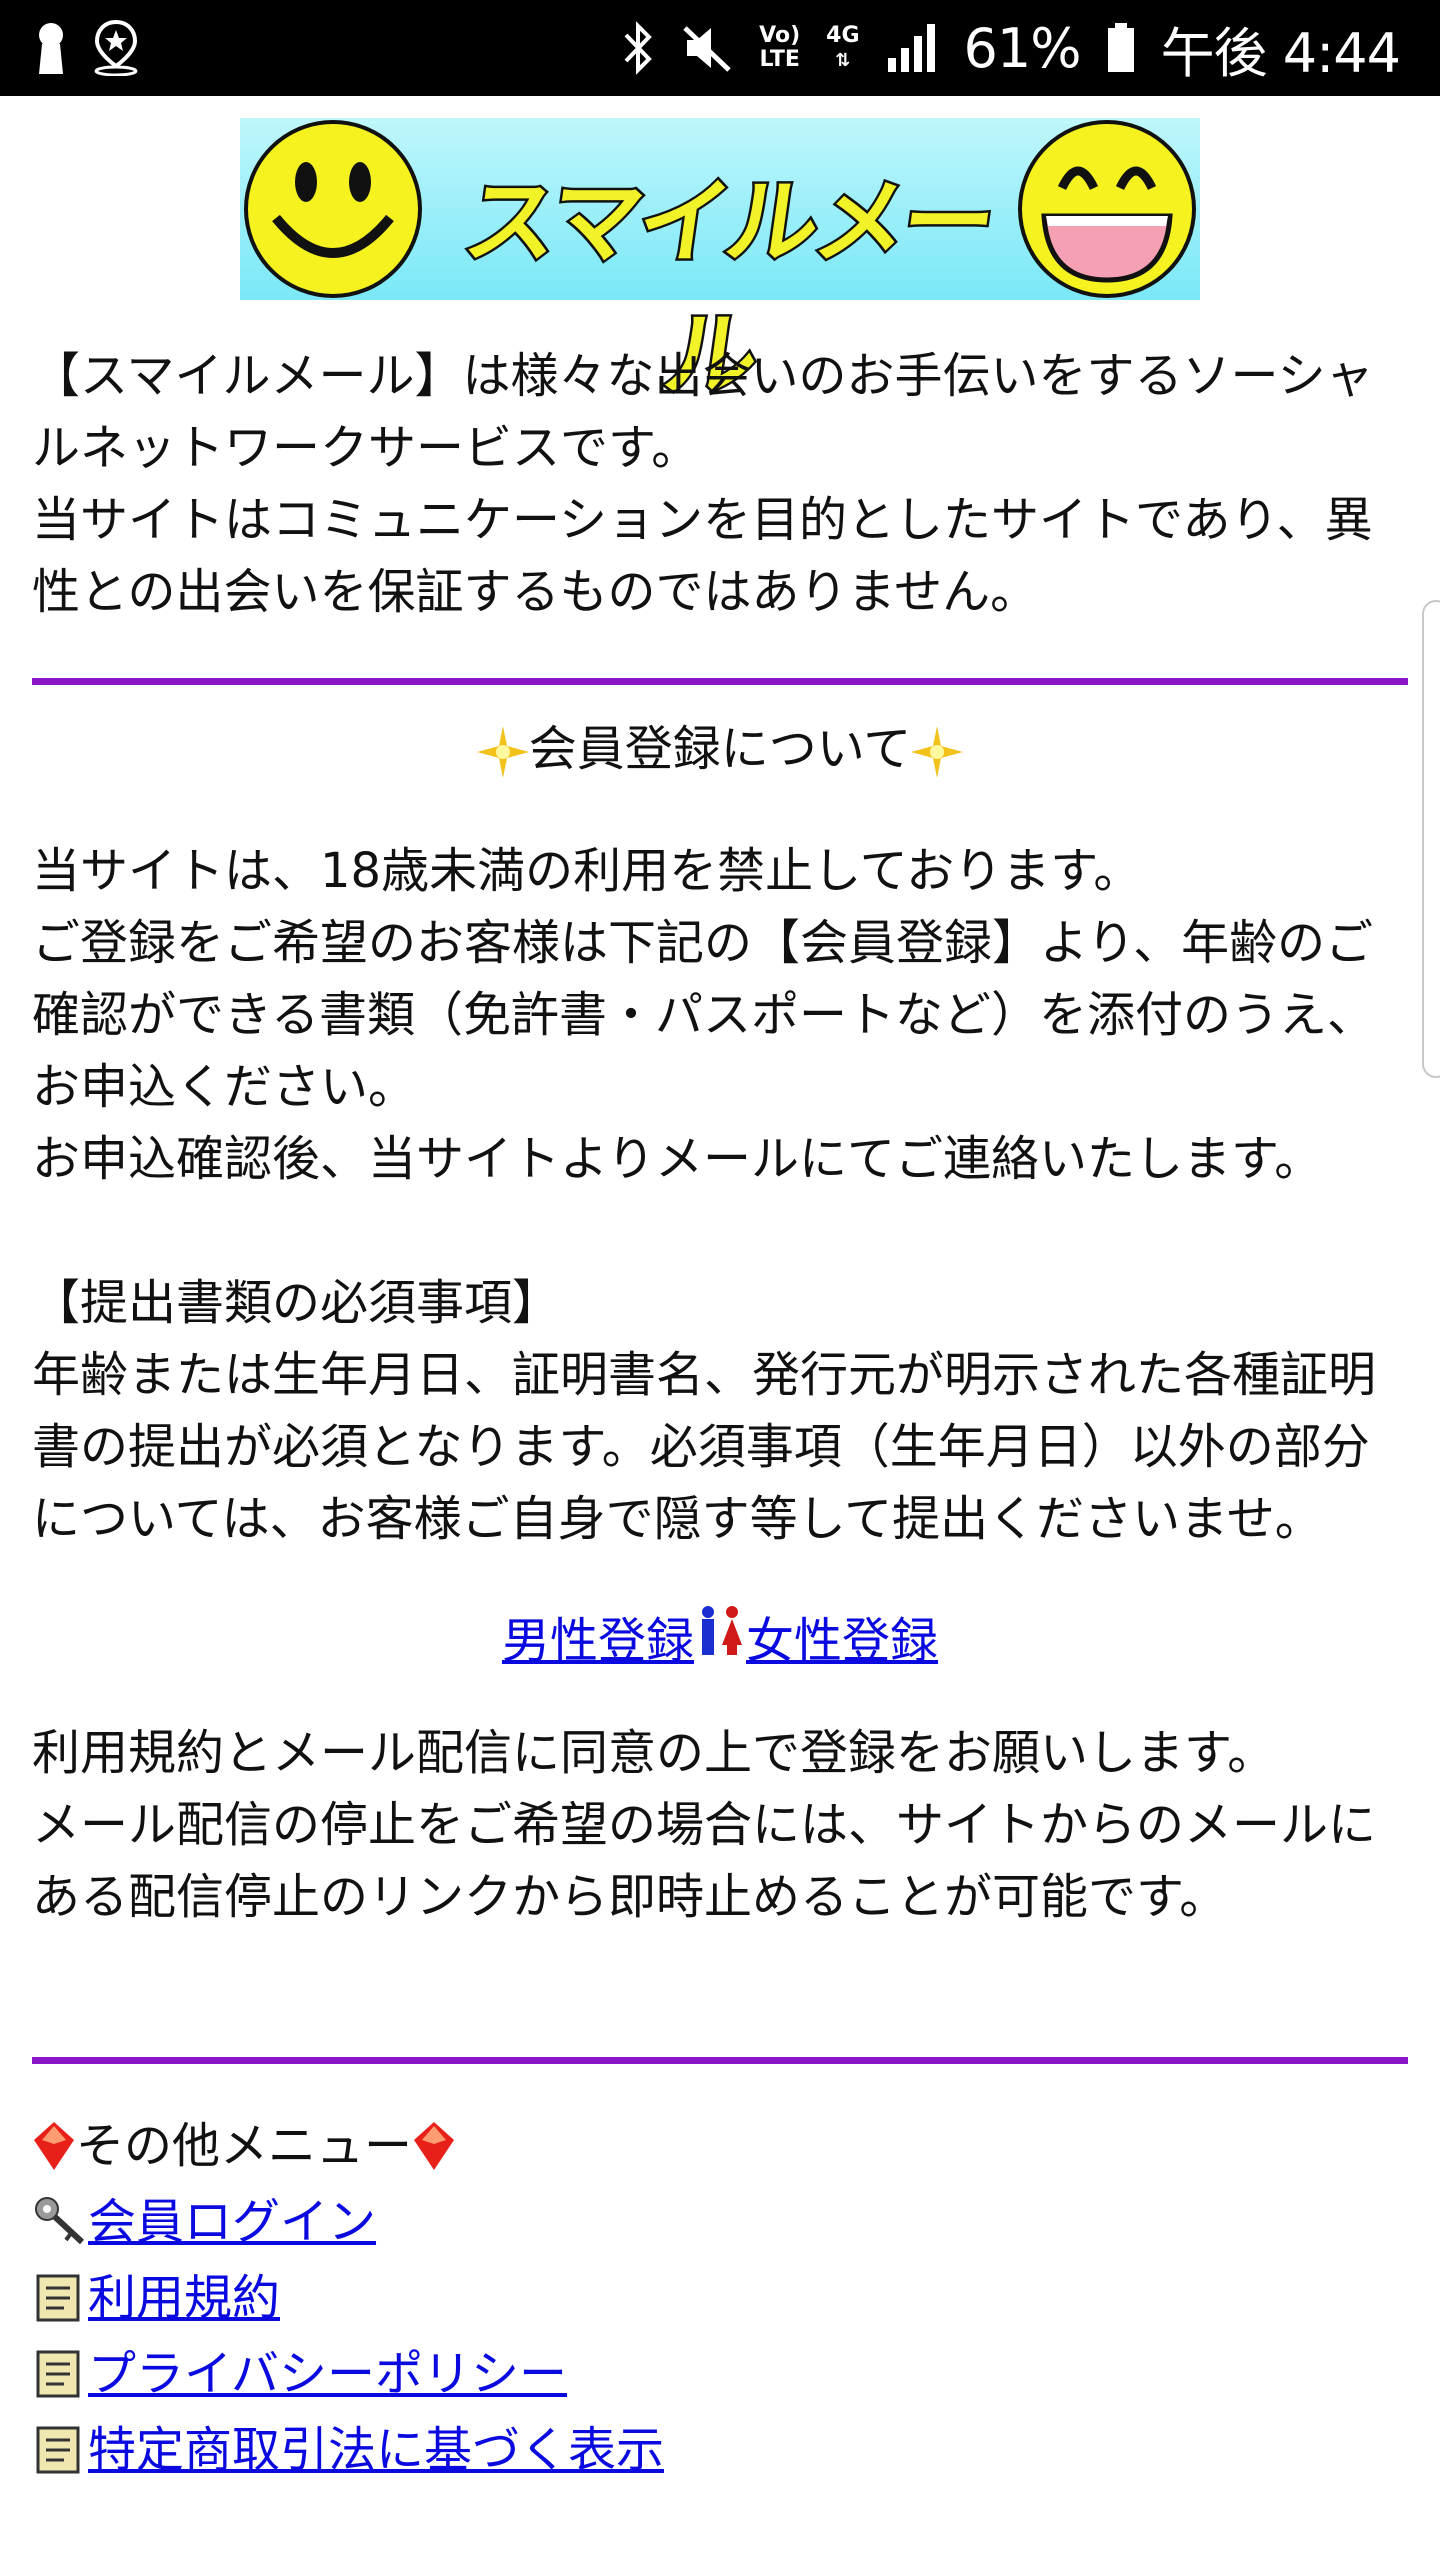  I want to click on male-female-icon, so click(722, 1630).